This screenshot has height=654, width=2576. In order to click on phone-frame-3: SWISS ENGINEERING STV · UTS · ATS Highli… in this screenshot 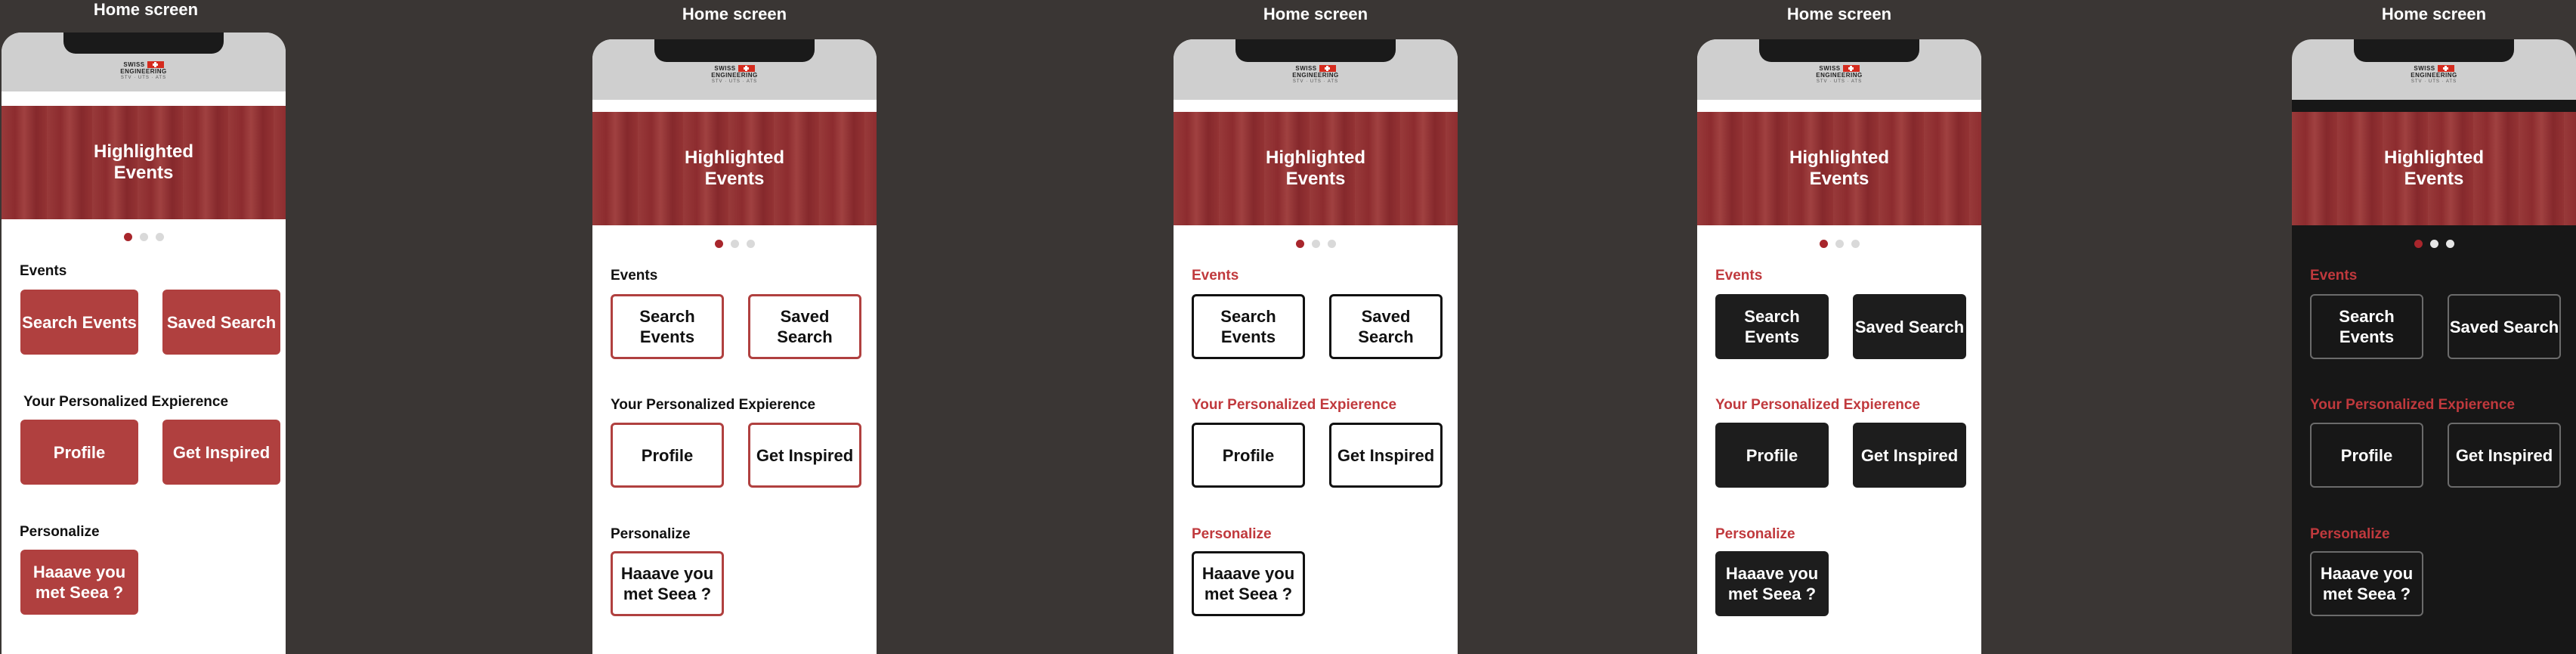, I will do `click(1316, 346)`.